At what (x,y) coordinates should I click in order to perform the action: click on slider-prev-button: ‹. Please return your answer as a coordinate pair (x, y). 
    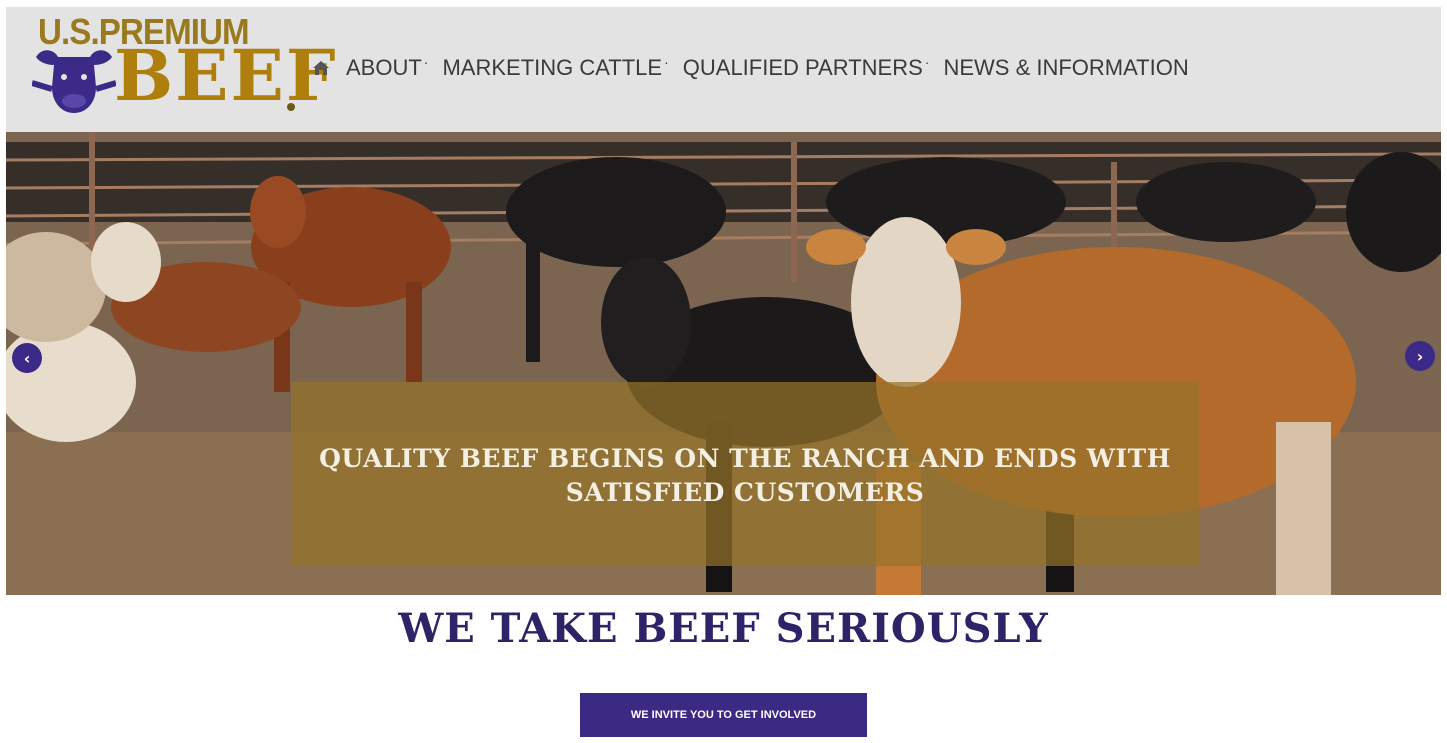
    Looking at the image, I should click on (27, 358).